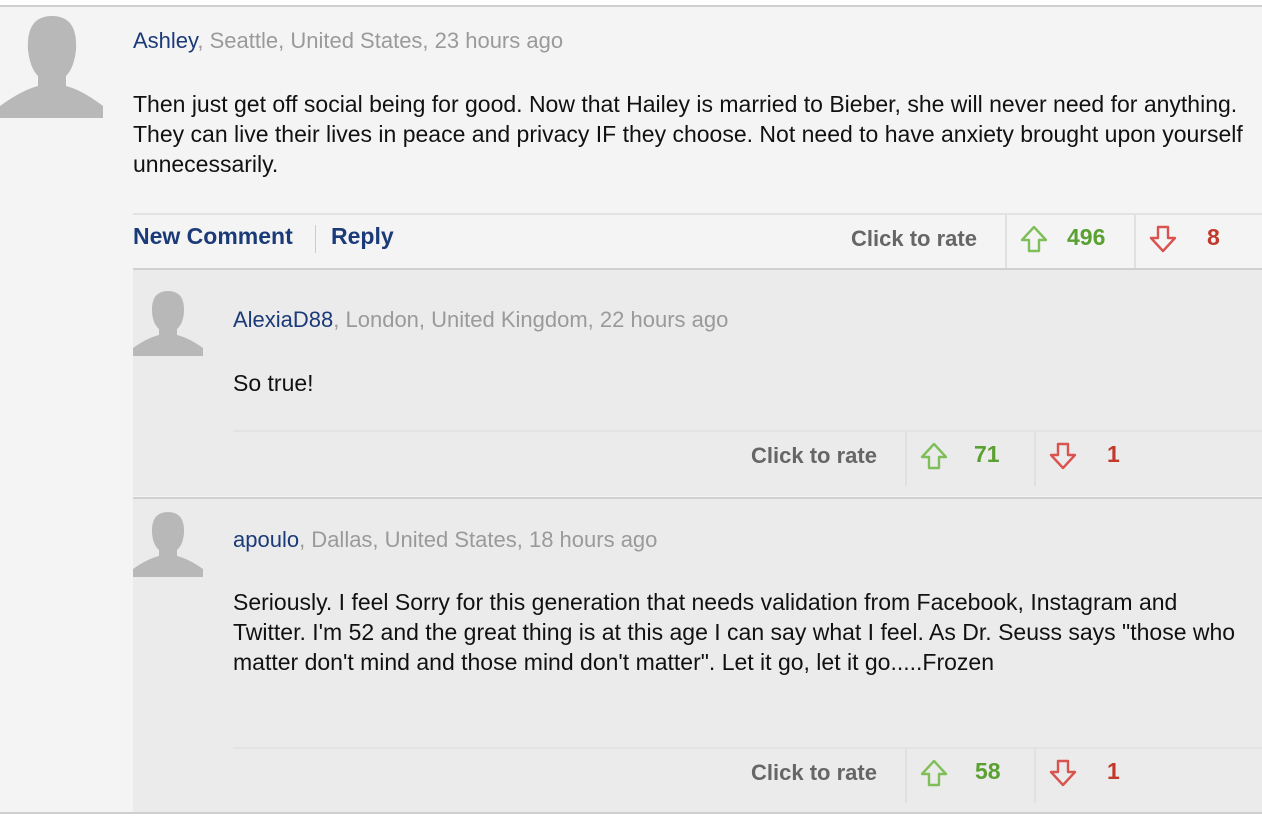 The width and height of the screenshot is (1262, 816). Describe the element at coordinates (273, 383) in the screenshot. I see `reply-text: So true!` at that location.